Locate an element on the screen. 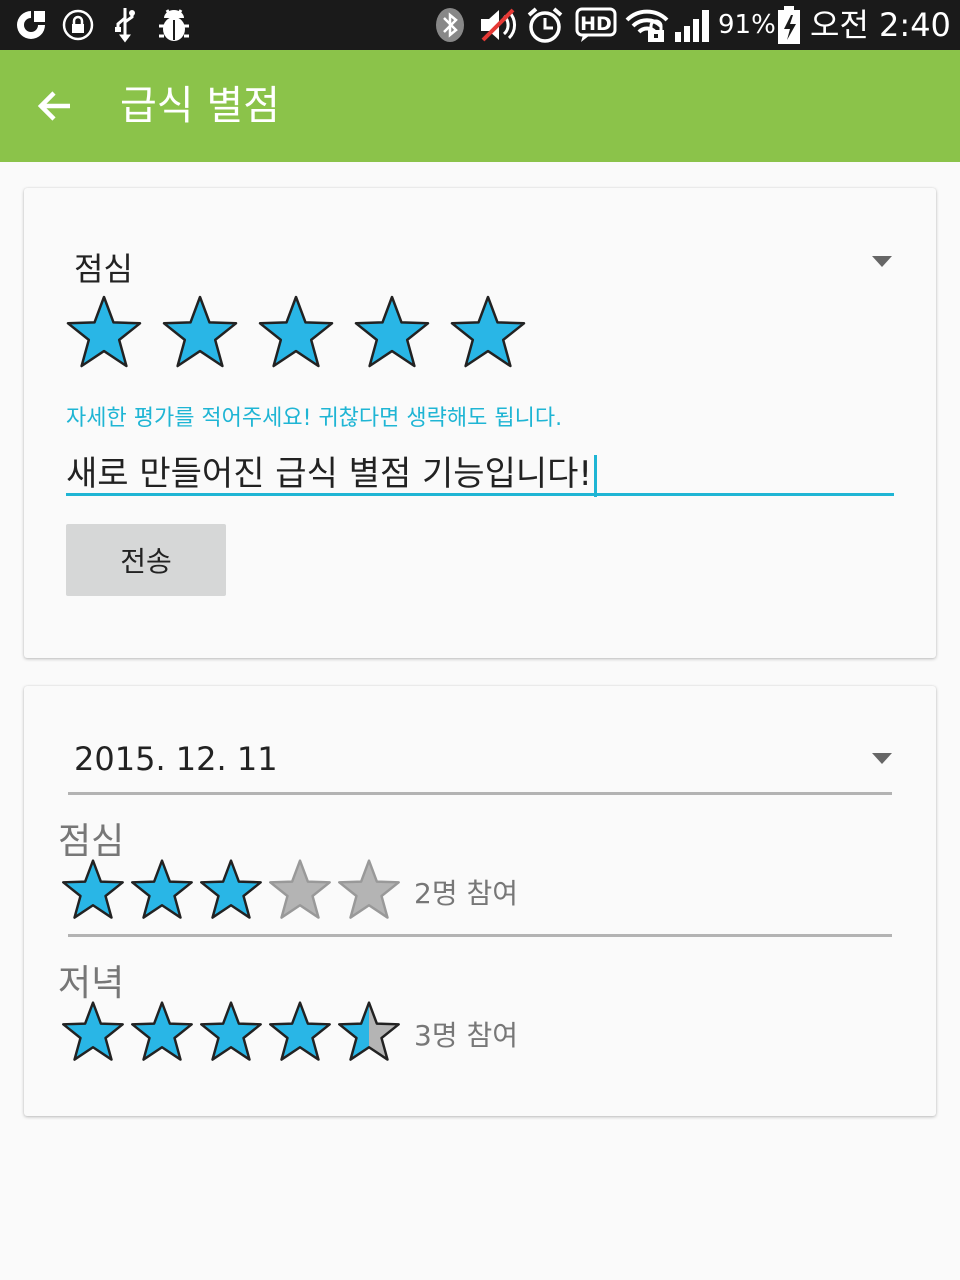 The width and height of the screenshot is (960, 1280). arrow-back-icon is located at coordinates (56, 106).